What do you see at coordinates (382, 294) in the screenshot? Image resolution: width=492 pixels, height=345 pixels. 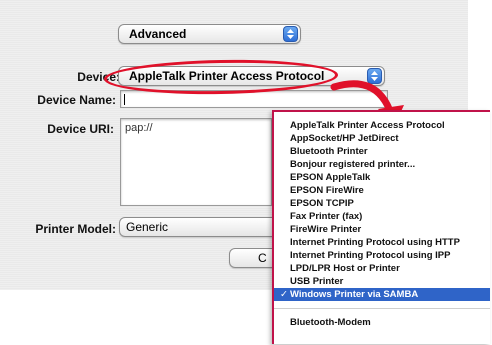 I see `menu-item-windows-samba: ✓ Windows Printer via SAMBA` at bounding box center [382, 294].